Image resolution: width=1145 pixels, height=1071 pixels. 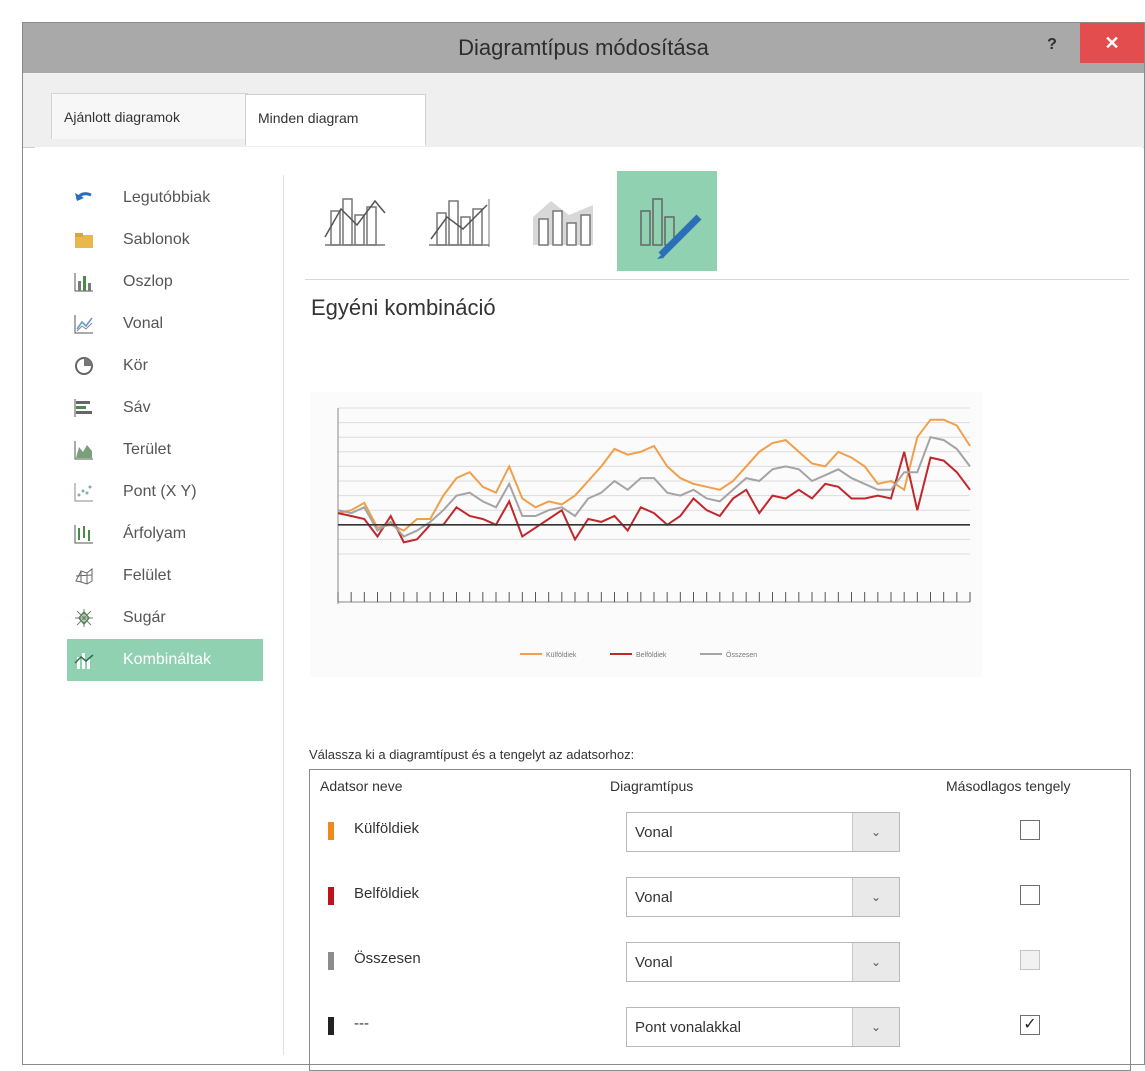 I want to click on sidebar-divider, so click(x=283, y=615).